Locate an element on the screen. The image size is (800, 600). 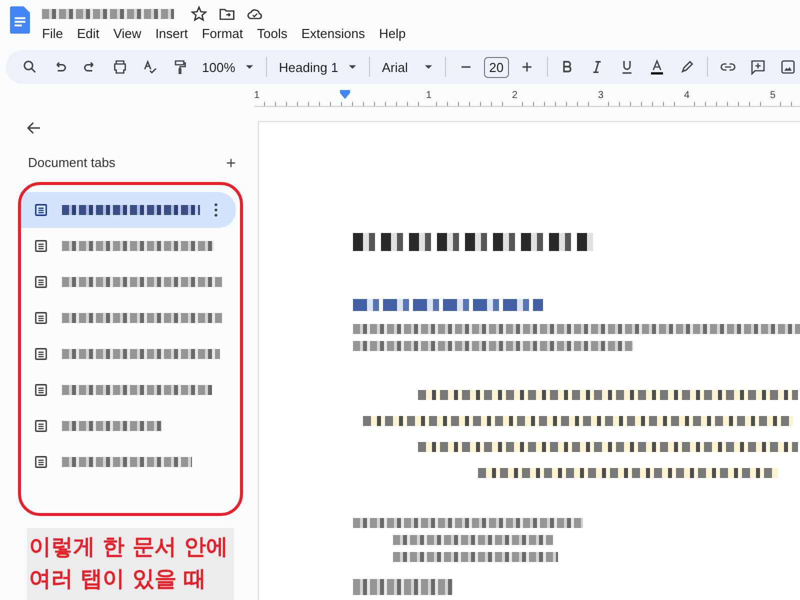
ruler-number: 2 is located at coordinates (515, 95).